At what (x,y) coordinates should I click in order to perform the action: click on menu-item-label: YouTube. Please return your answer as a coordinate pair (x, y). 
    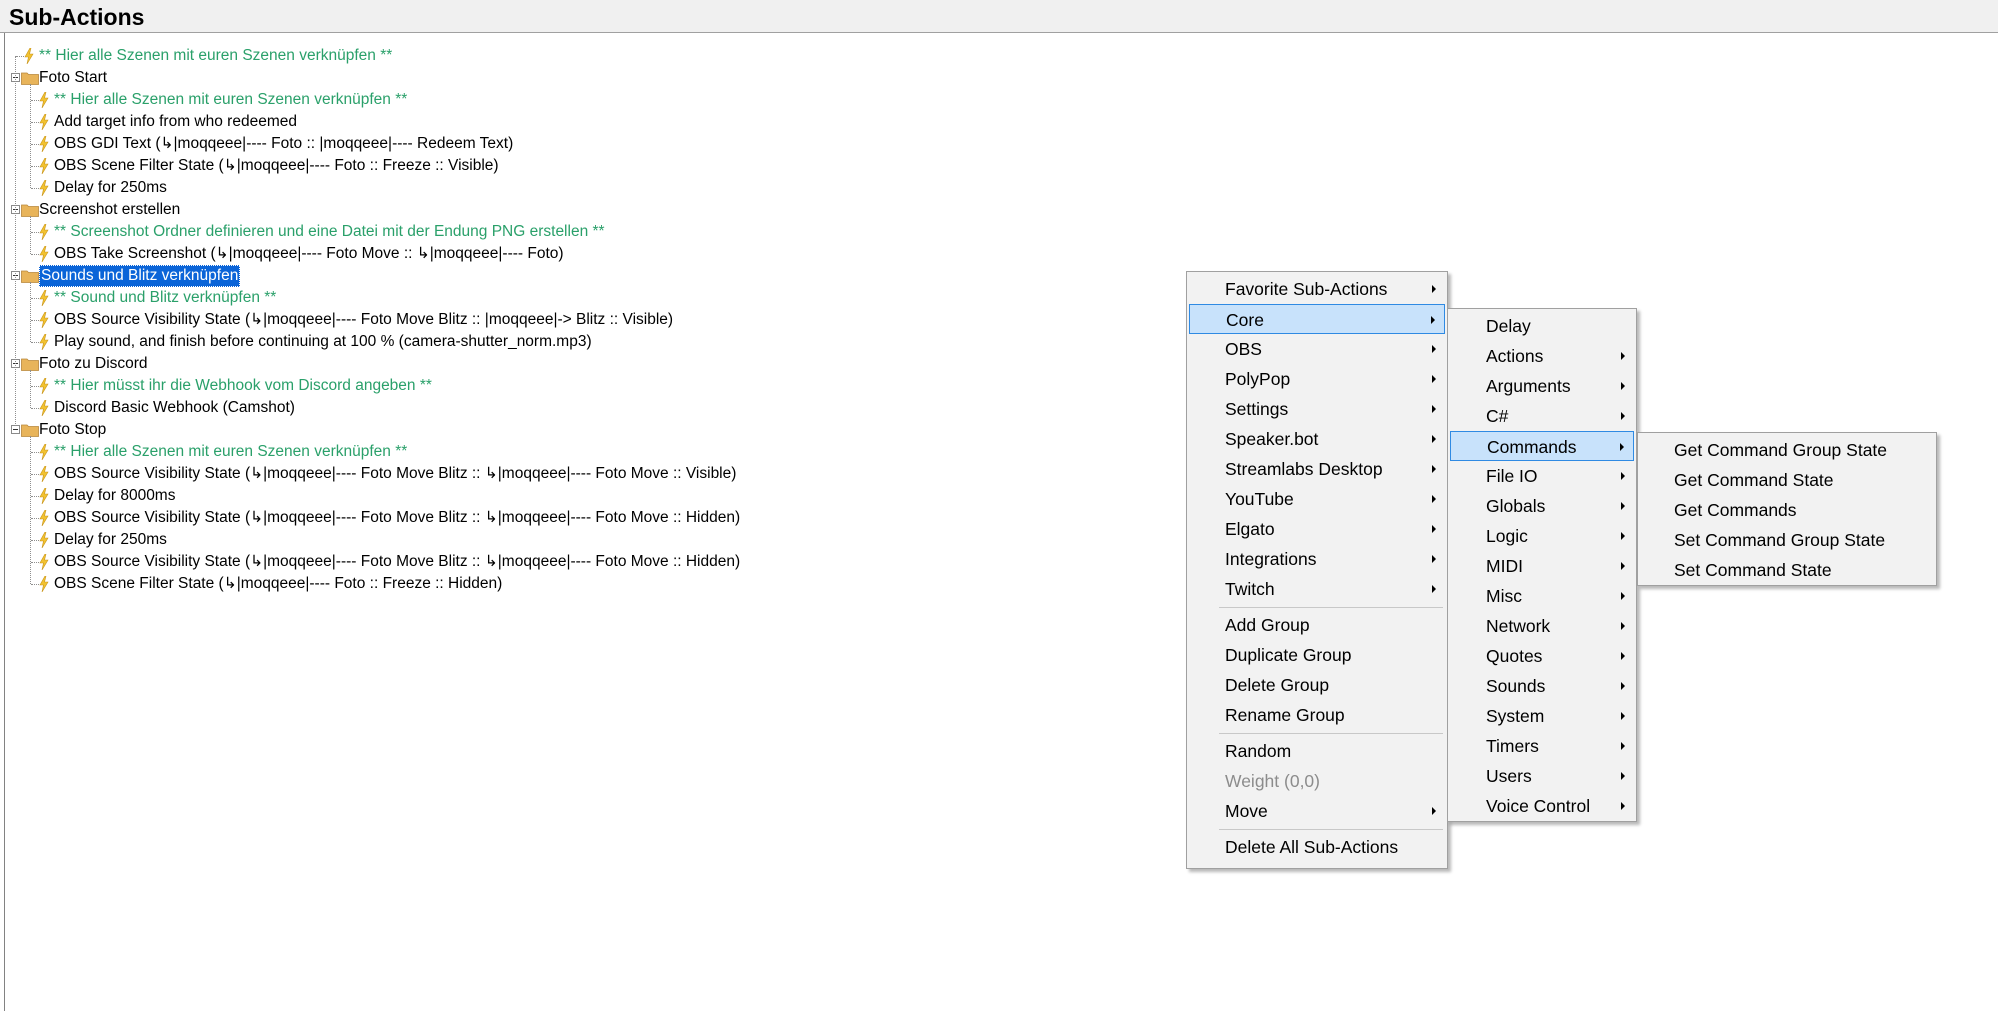
    Looking at the image, I should click on (1259, 499).